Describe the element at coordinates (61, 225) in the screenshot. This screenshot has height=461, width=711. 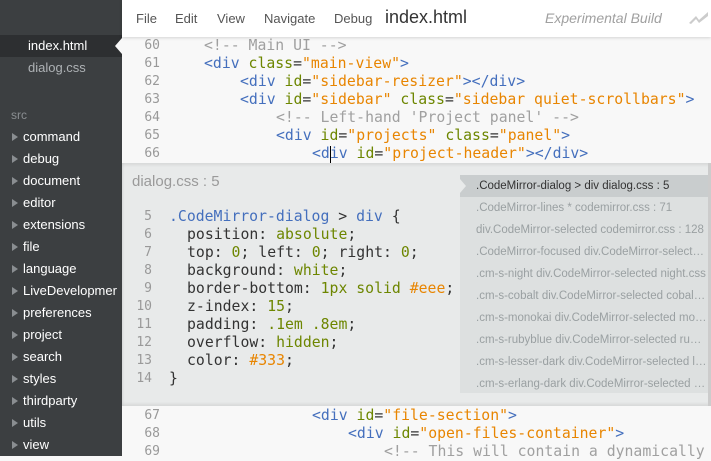
I see `folder-extensions: extensions` at that location.